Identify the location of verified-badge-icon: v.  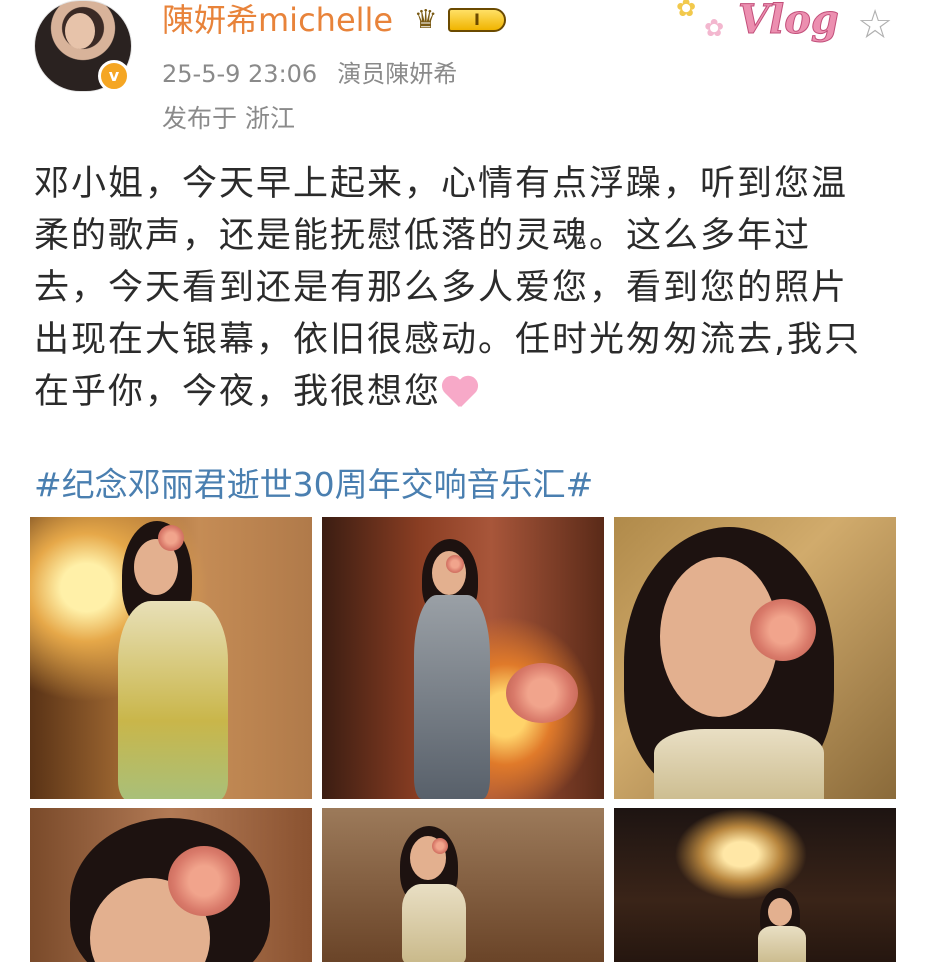
(114, 76).